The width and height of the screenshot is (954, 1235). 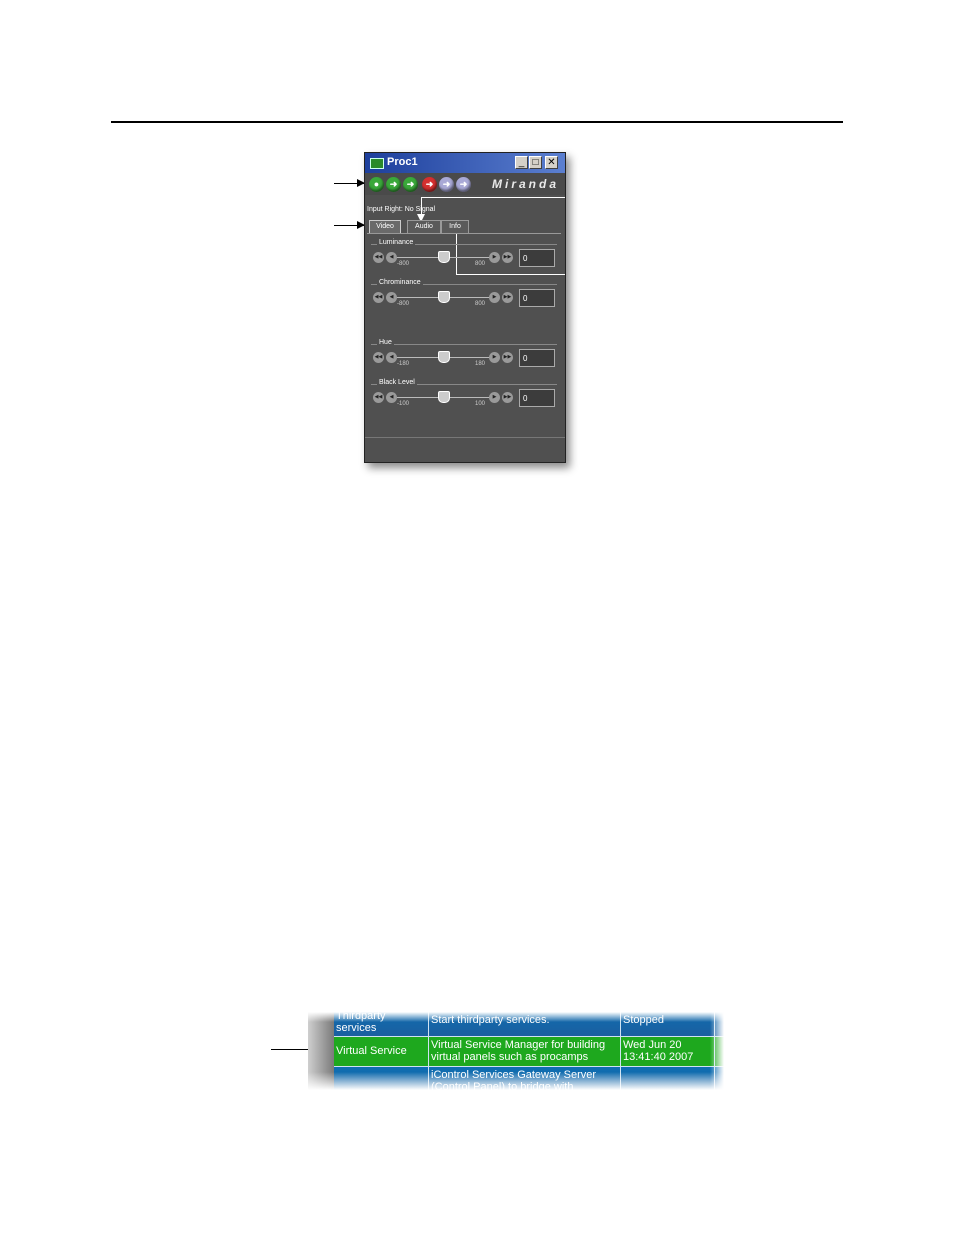 I want to click on toolbar: ● ➜ ➜ ➜ ➜ ➜ Miranda, so click(x=465, y=184).